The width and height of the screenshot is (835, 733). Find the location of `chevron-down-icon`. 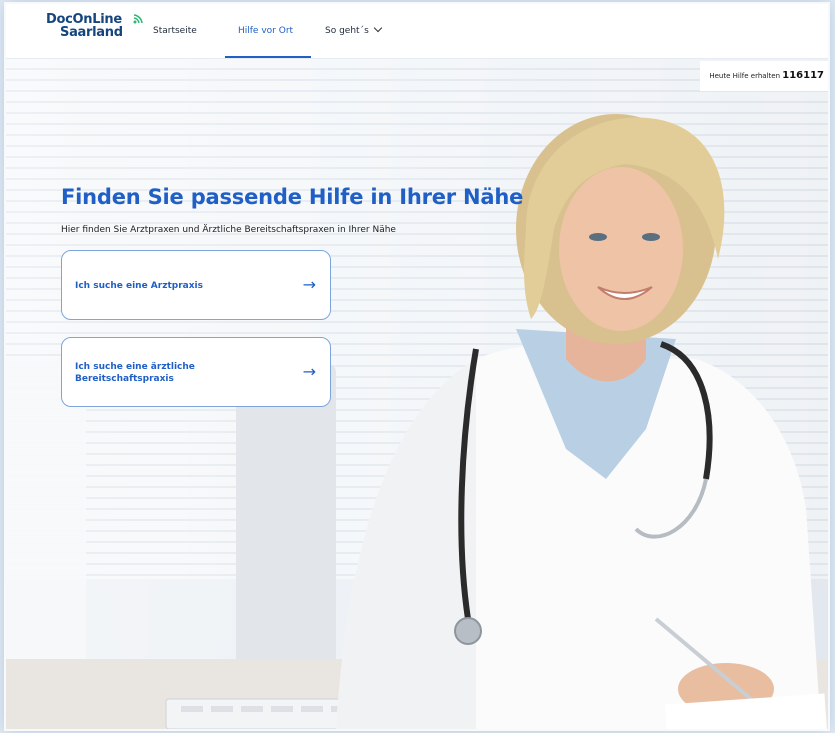

chevron-down-icon is located at coordinates (378, 28).